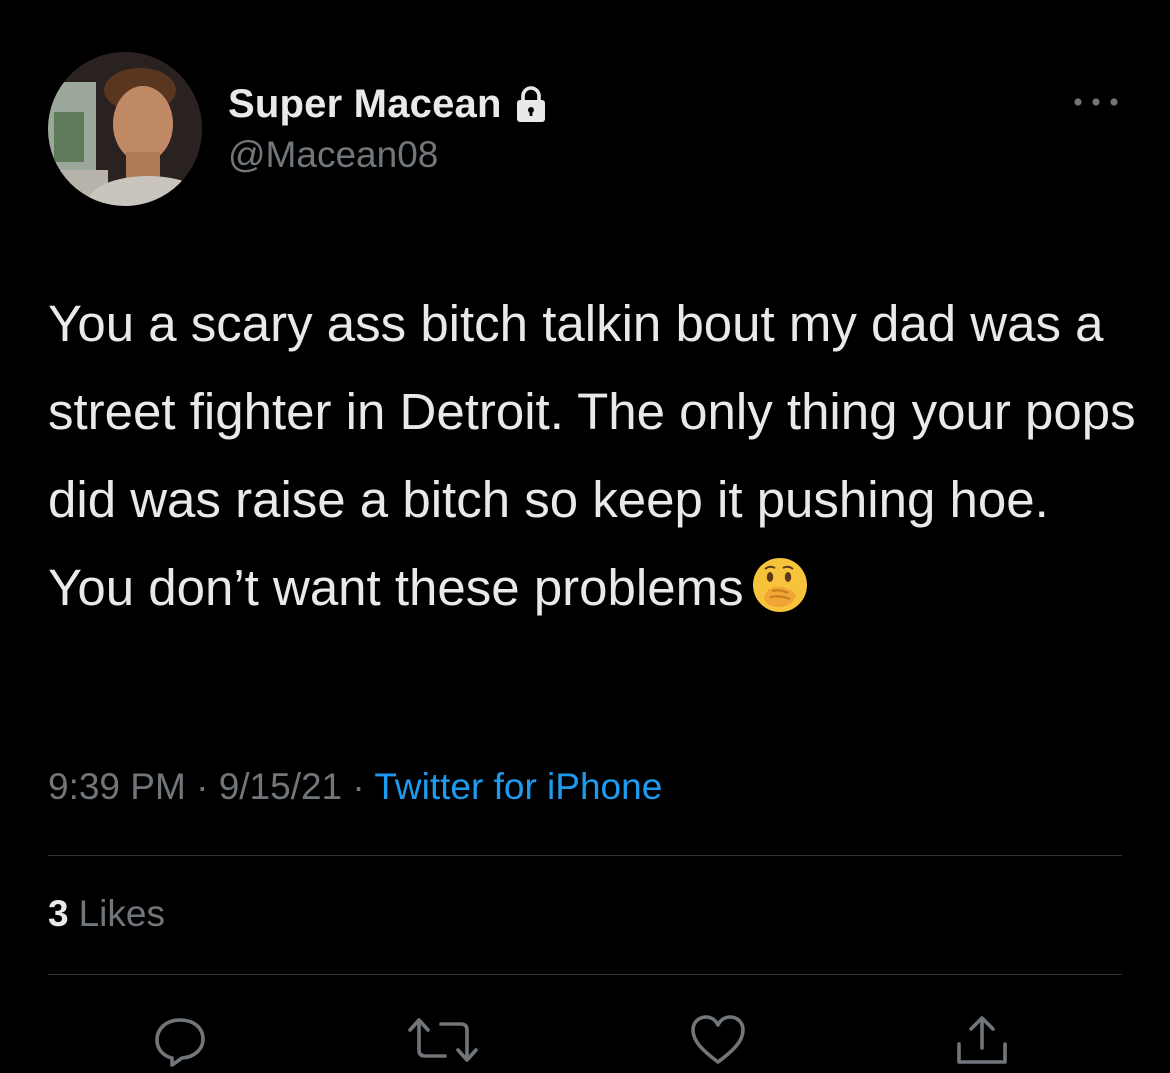 This screenshot has width=1170, height=1073. I want to click on retweet-icon, so click(442, 1040).